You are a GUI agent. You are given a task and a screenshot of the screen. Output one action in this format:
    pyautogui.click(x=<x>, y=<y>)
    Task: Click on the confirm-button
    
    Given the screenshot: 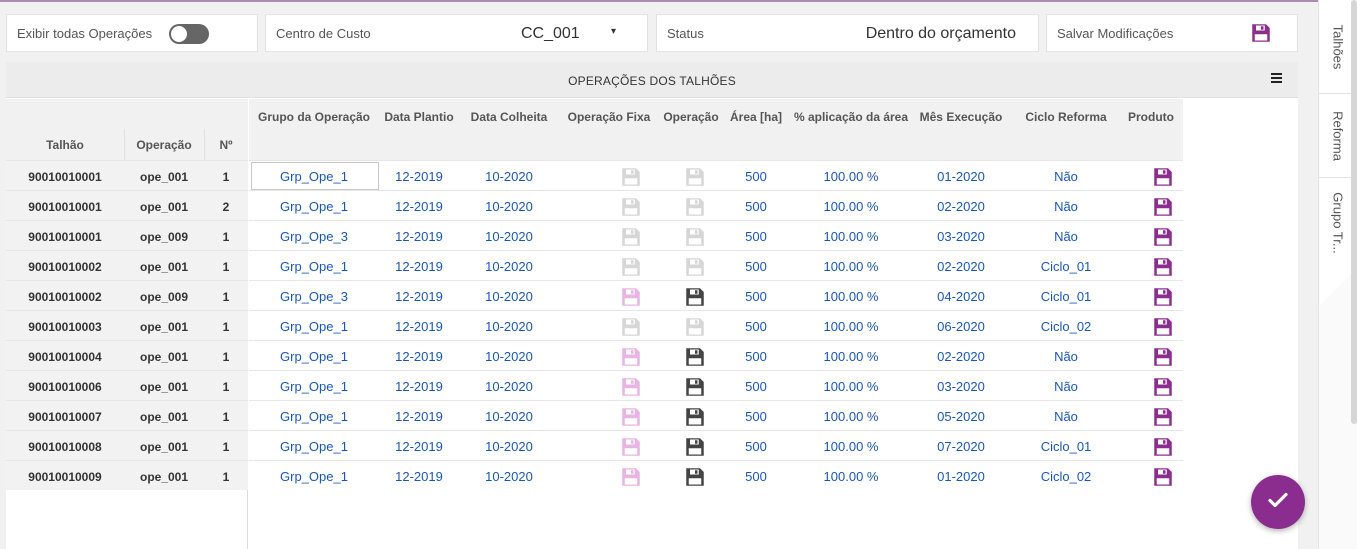 What is the action you would take?
    pyautogui.click(x=1278, y=502)
    